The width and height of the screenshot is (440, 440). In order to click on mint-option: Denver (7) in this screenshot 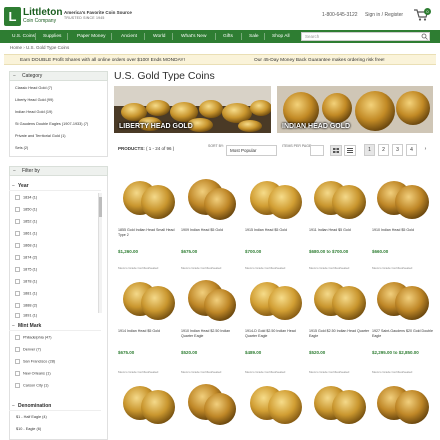, I will do `click(28, 350)`.